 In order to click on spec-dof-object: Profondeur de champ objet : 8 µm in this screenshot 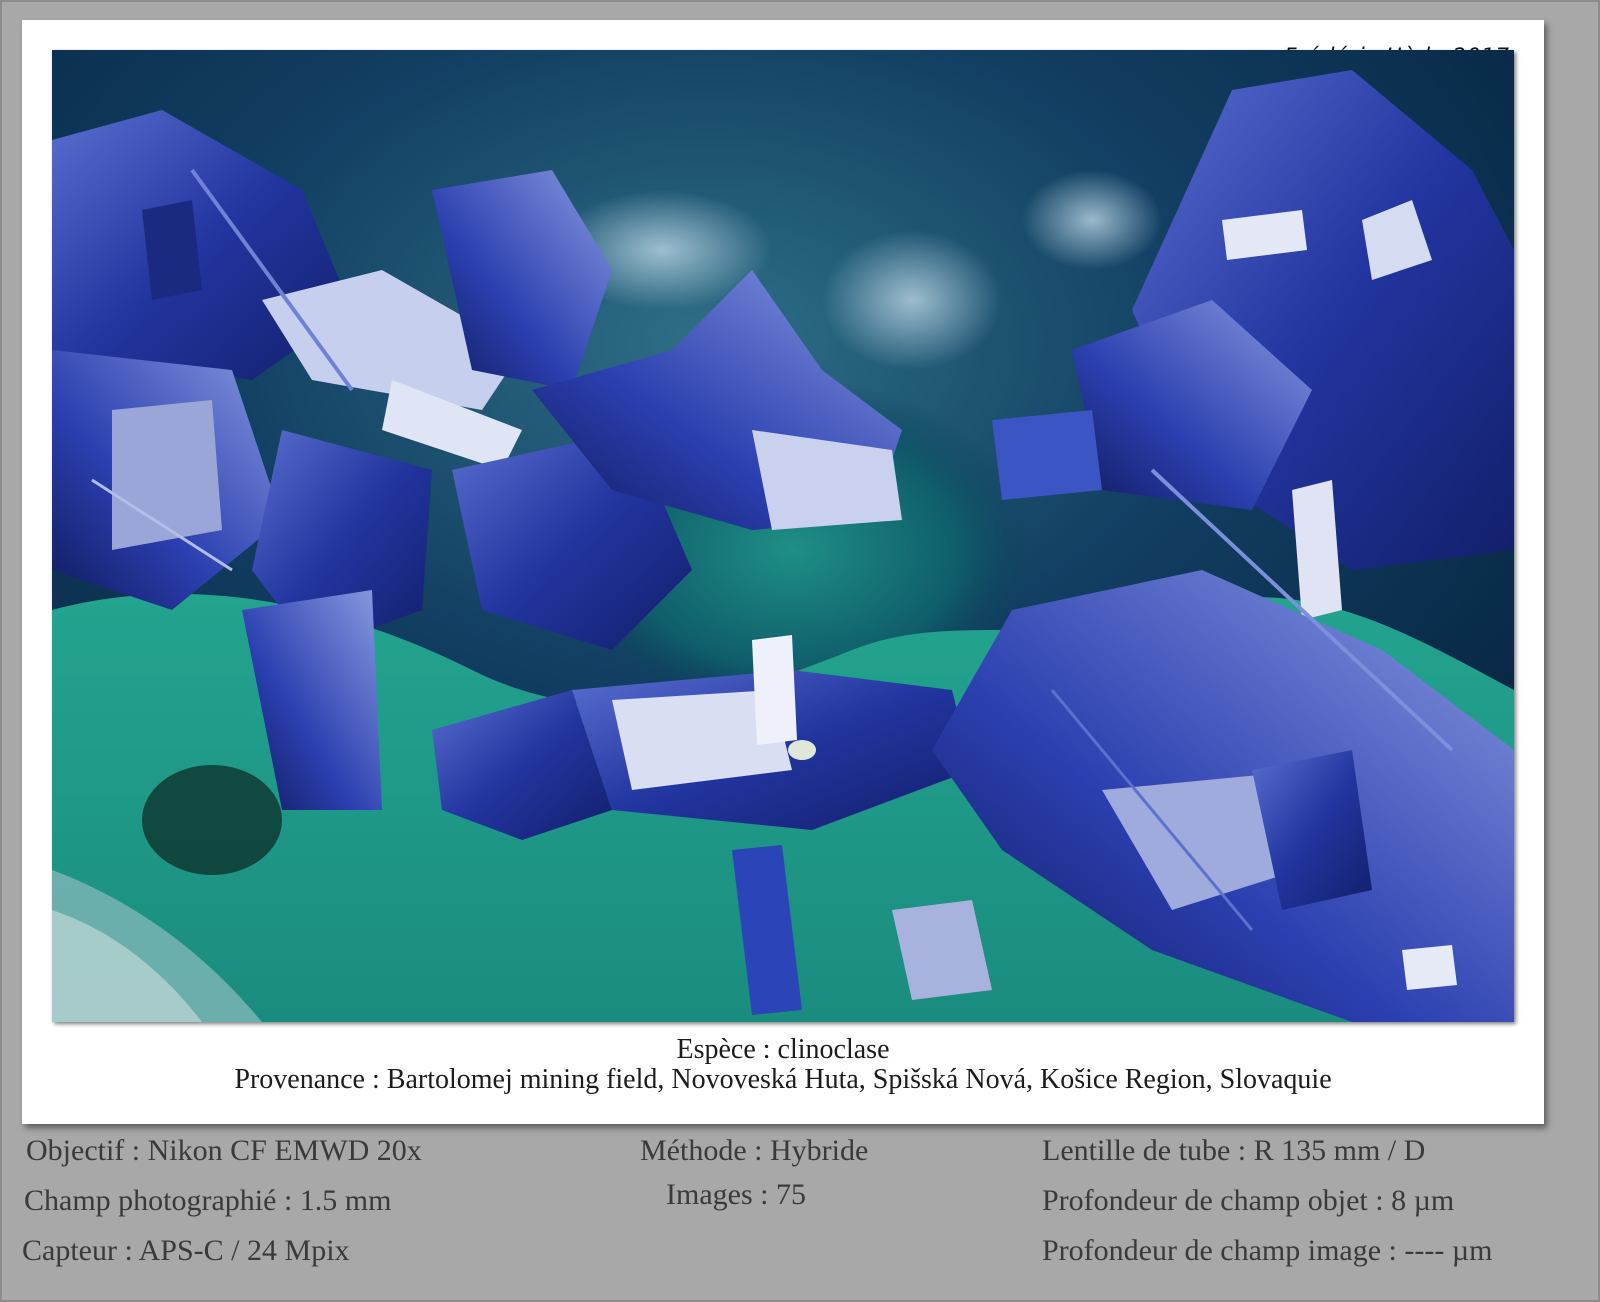, I will do `click(1248, 1200)`.